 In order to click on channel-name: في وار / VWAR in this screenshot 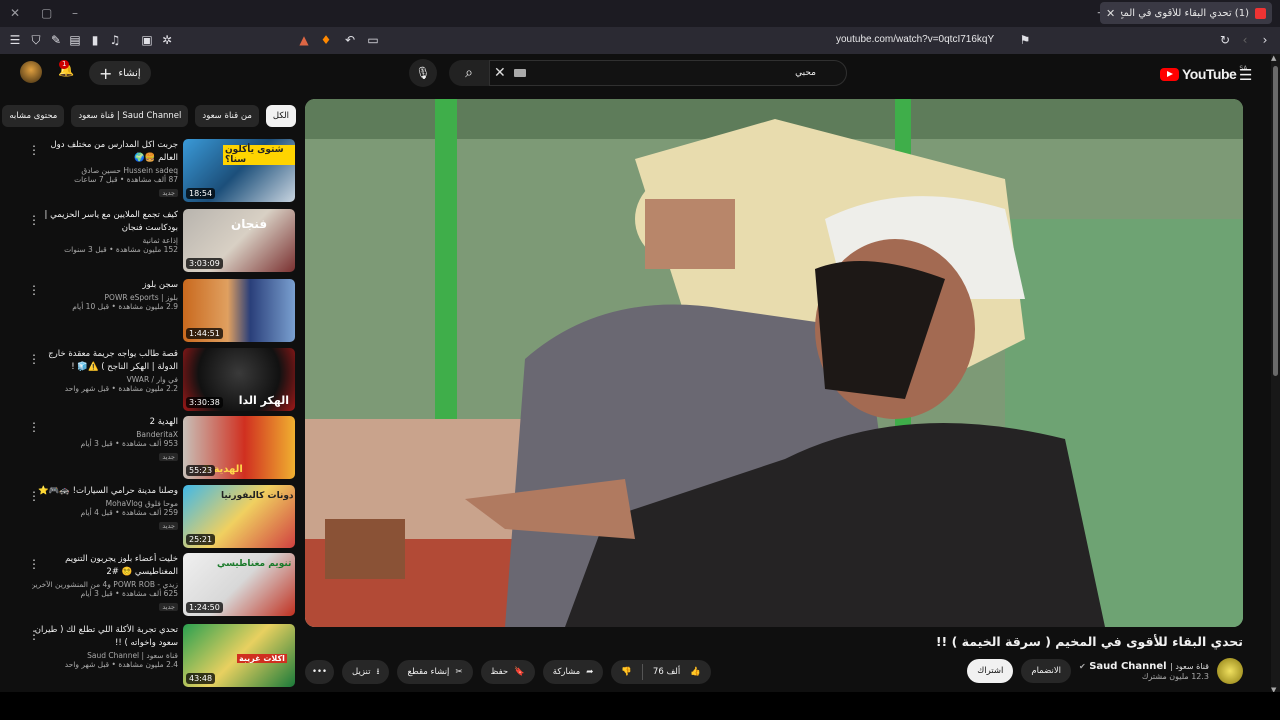, I will do `click(105, 379)`.